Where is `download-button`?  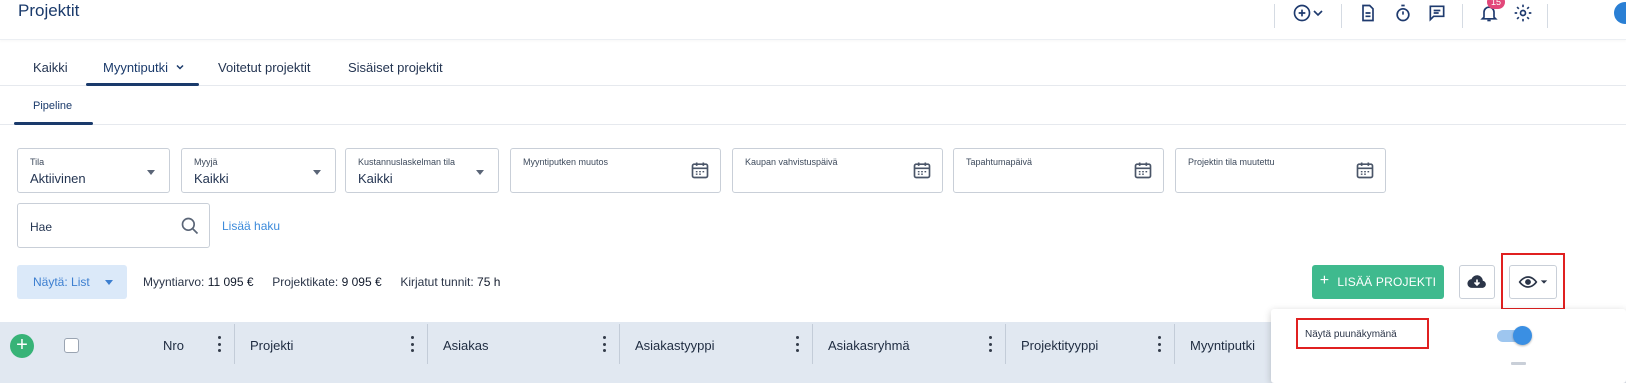
download-button is located at coordinates (1477, 282).